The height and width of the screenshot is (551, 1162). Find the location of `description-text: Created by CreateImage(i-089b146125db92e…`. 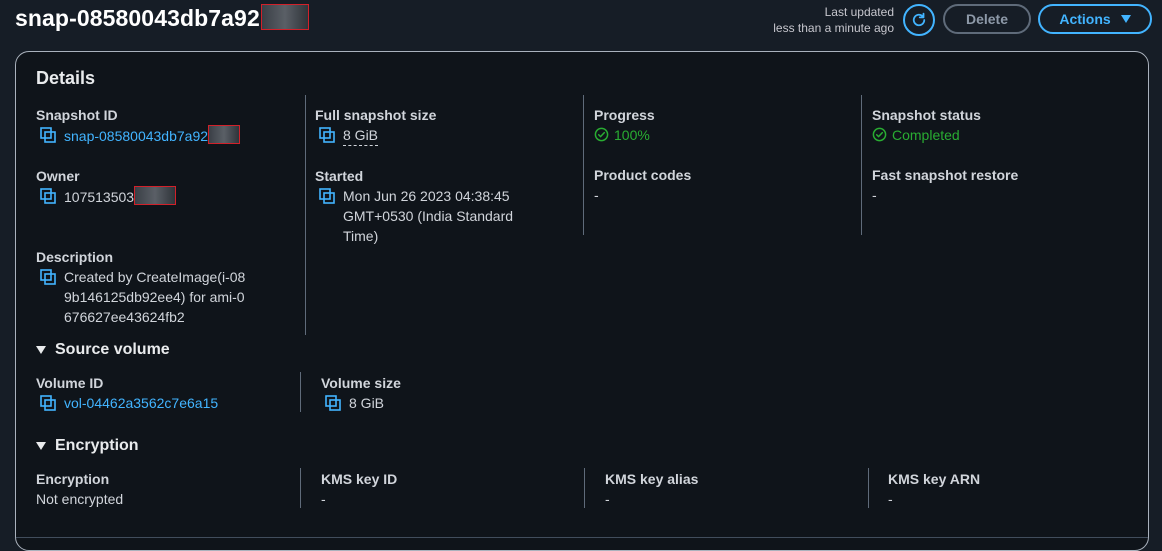

description-text: Created by CreateImage(i-089b146125db92e… is located at coordinates (155, 297).